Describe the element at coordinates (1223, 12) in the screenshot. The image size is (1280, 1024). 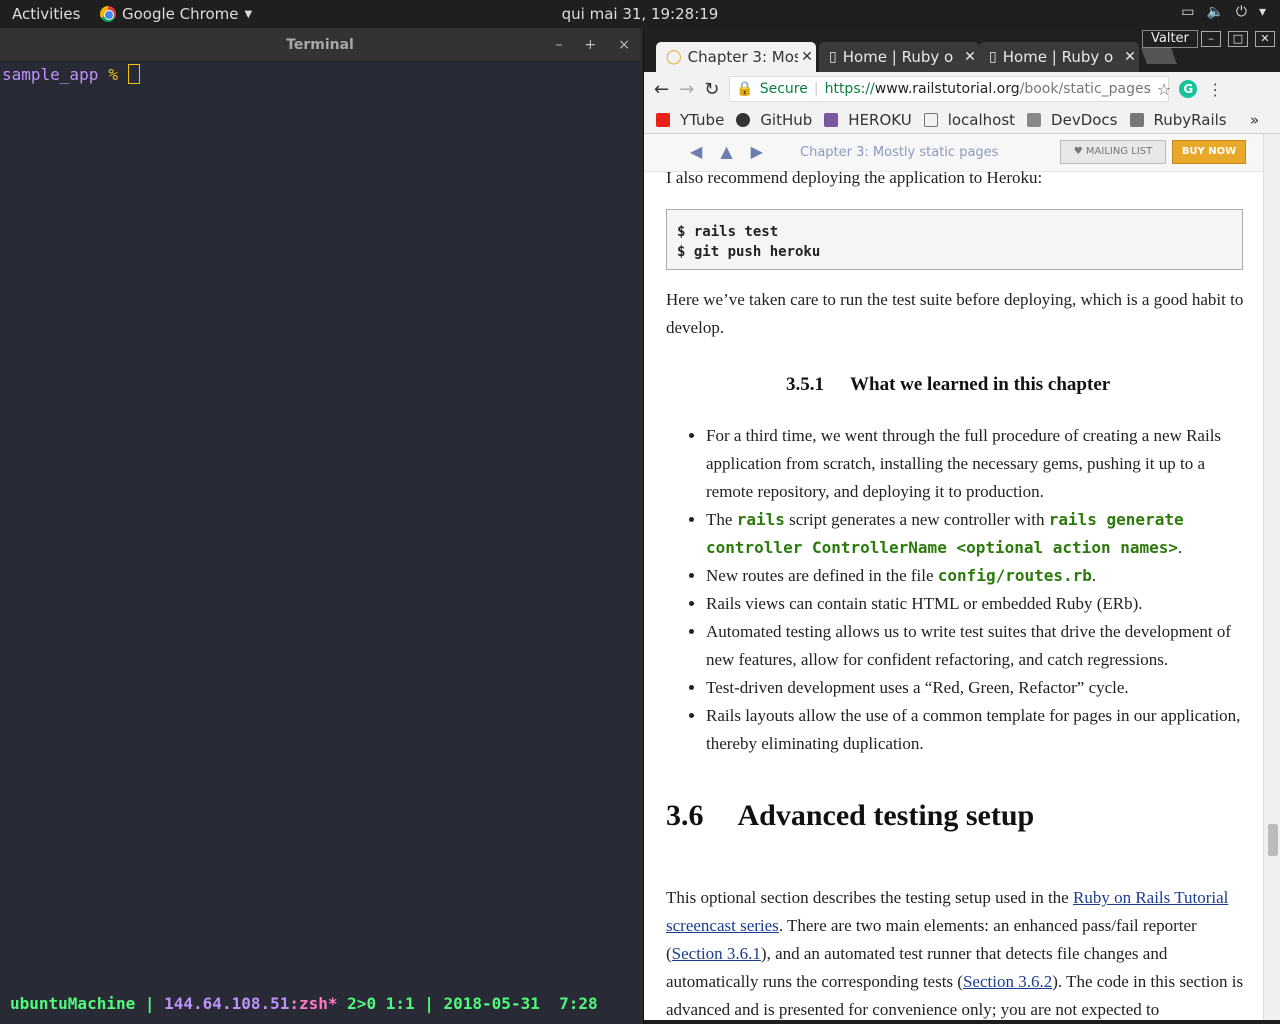
I see `system-tray: ▭ 🔈 ⏻ ▾` at that location.